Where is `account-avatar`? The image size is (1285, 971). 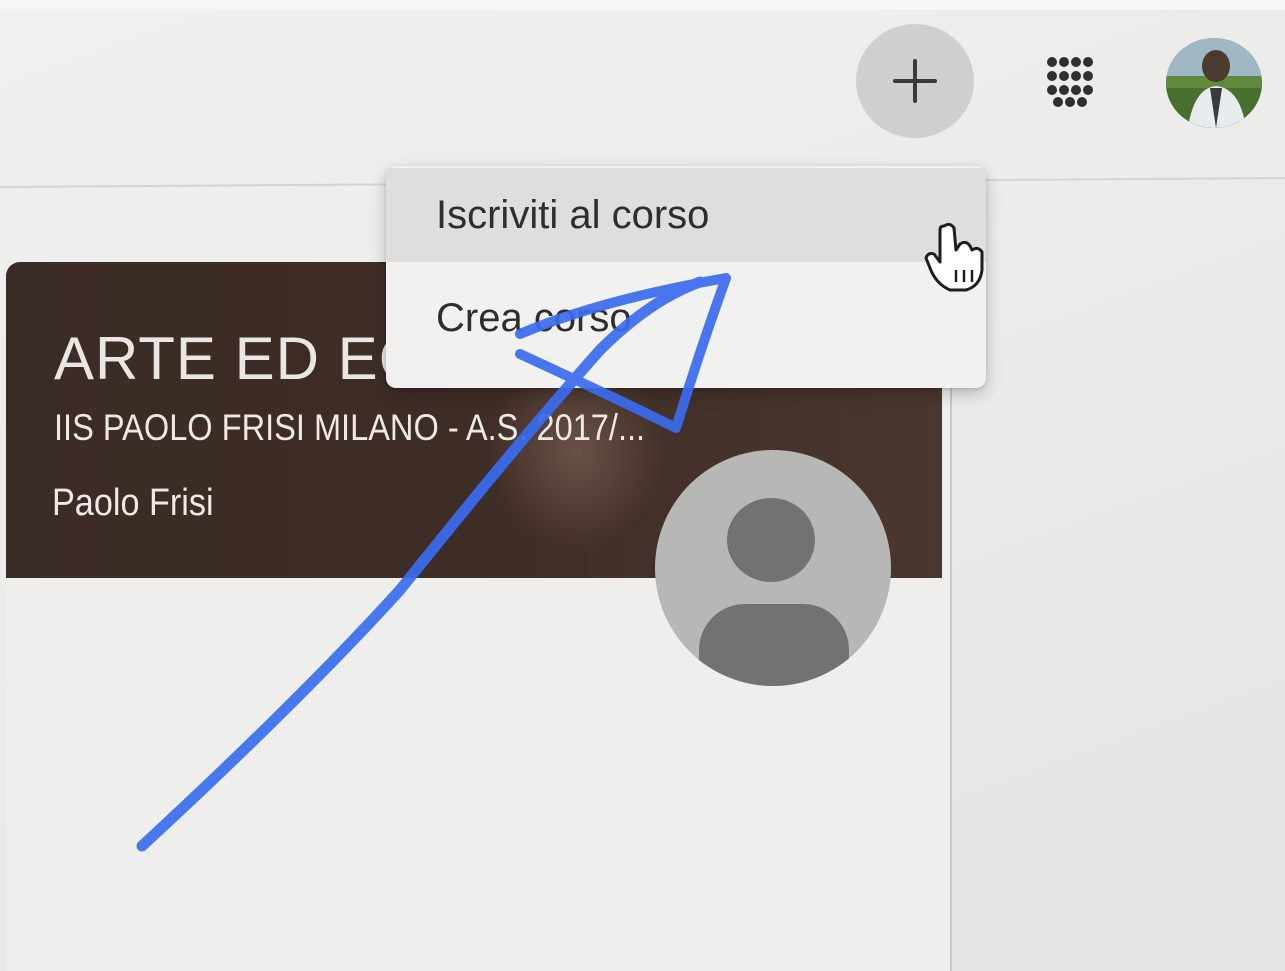 account-avatar is located at coordinates (1214, 83).